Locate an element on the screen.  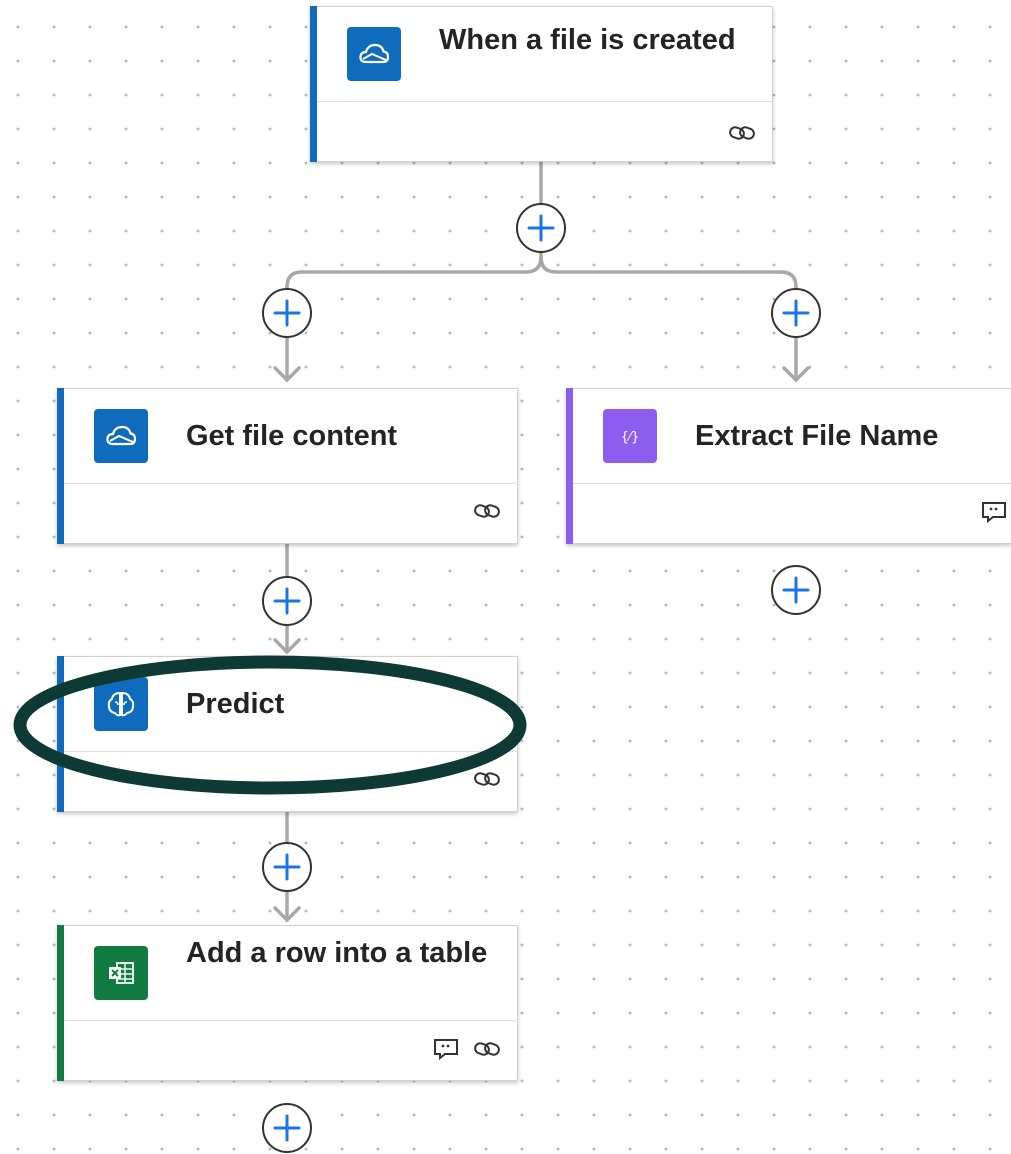
trigger-card-when-file-created: When a file is created is located at coordinates (541, 84).